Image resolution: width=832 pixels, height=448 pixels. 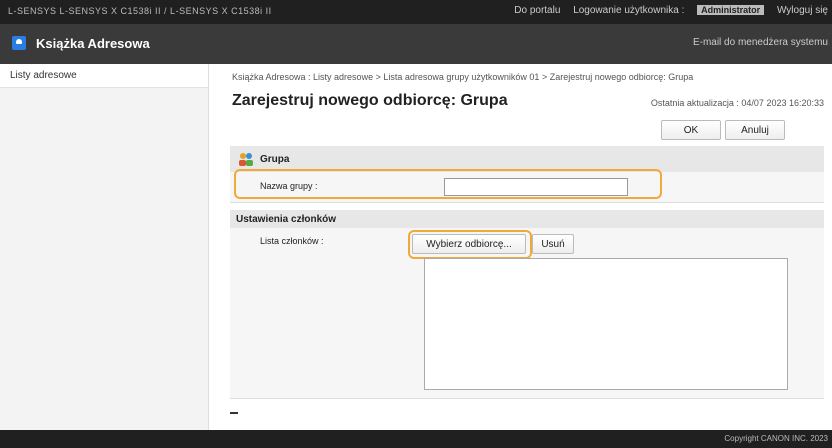 I want to click on address-book-icon, so click(x=19, y=43).